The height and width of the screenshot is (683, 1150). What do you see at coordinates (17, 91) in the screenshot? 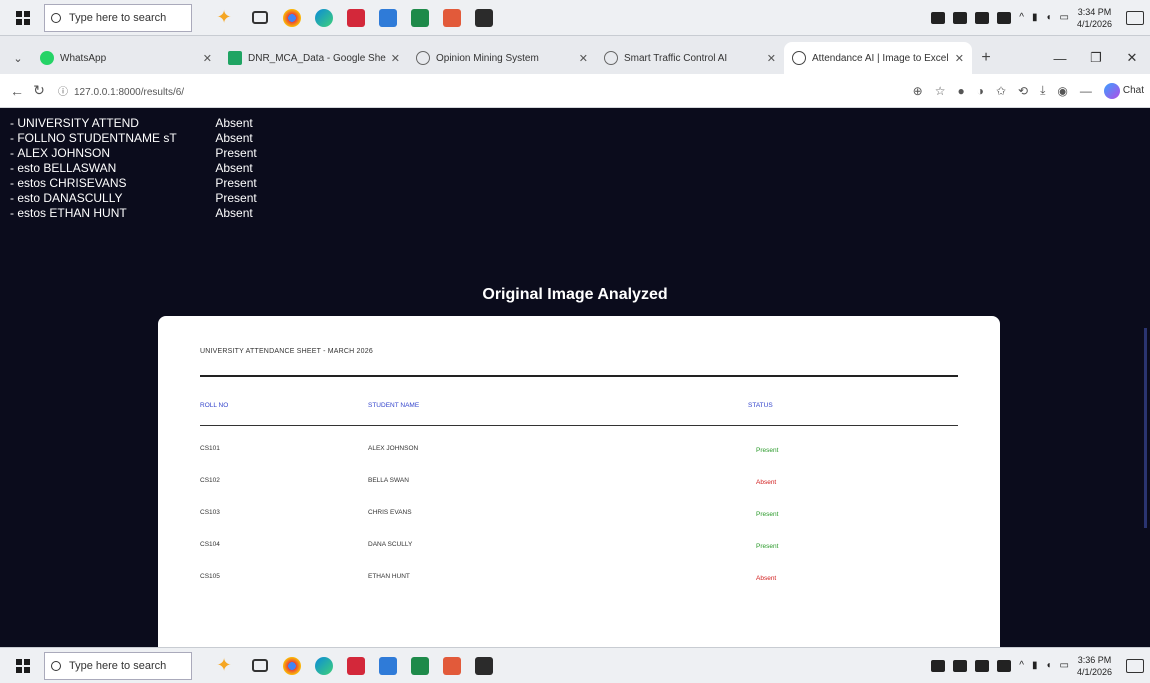
I see `back-button: ←` at bounding box center [17, 91].